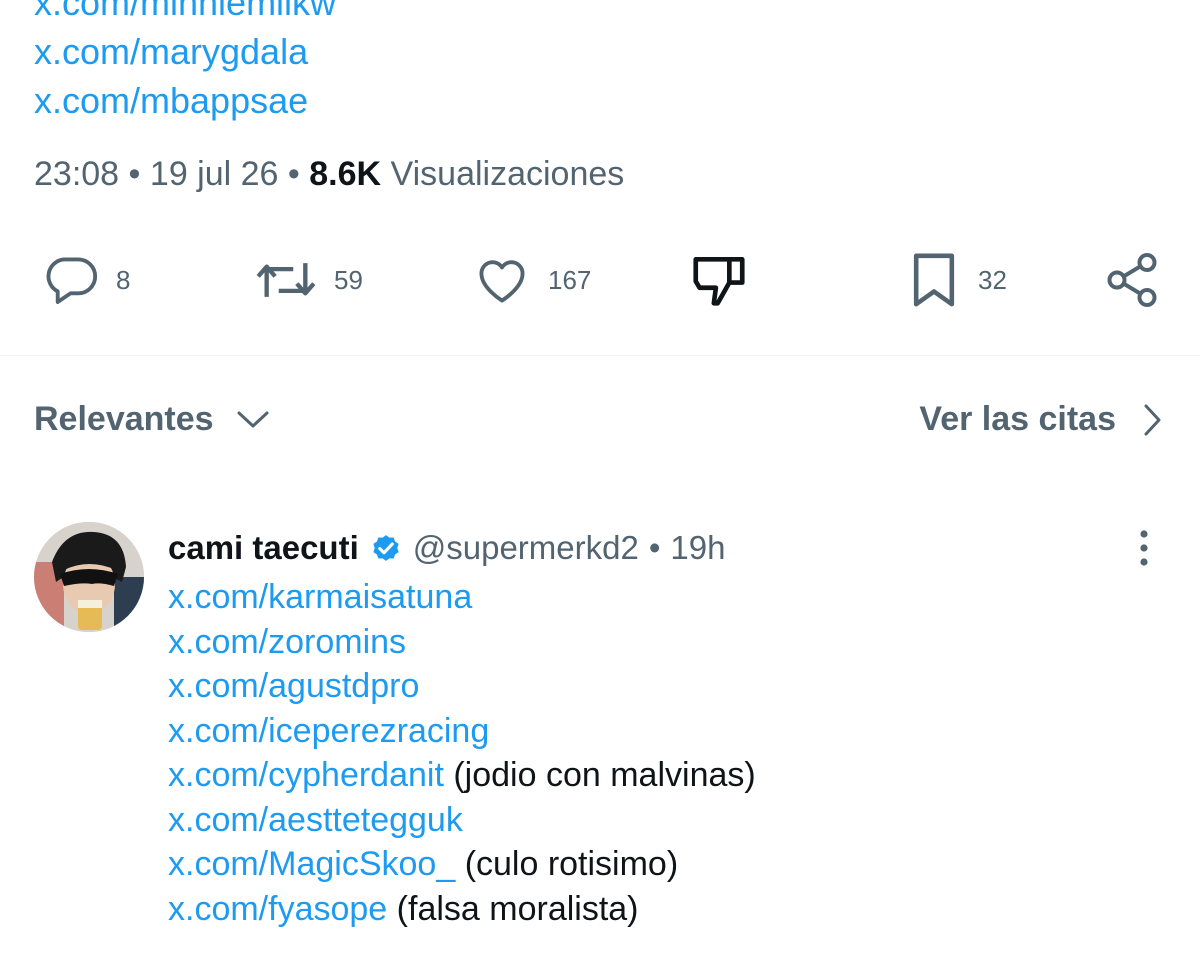 The width and height of the screenshot is (1200, 966). I want to click on reply-link: x.com/zoromins, so click(287, 642).